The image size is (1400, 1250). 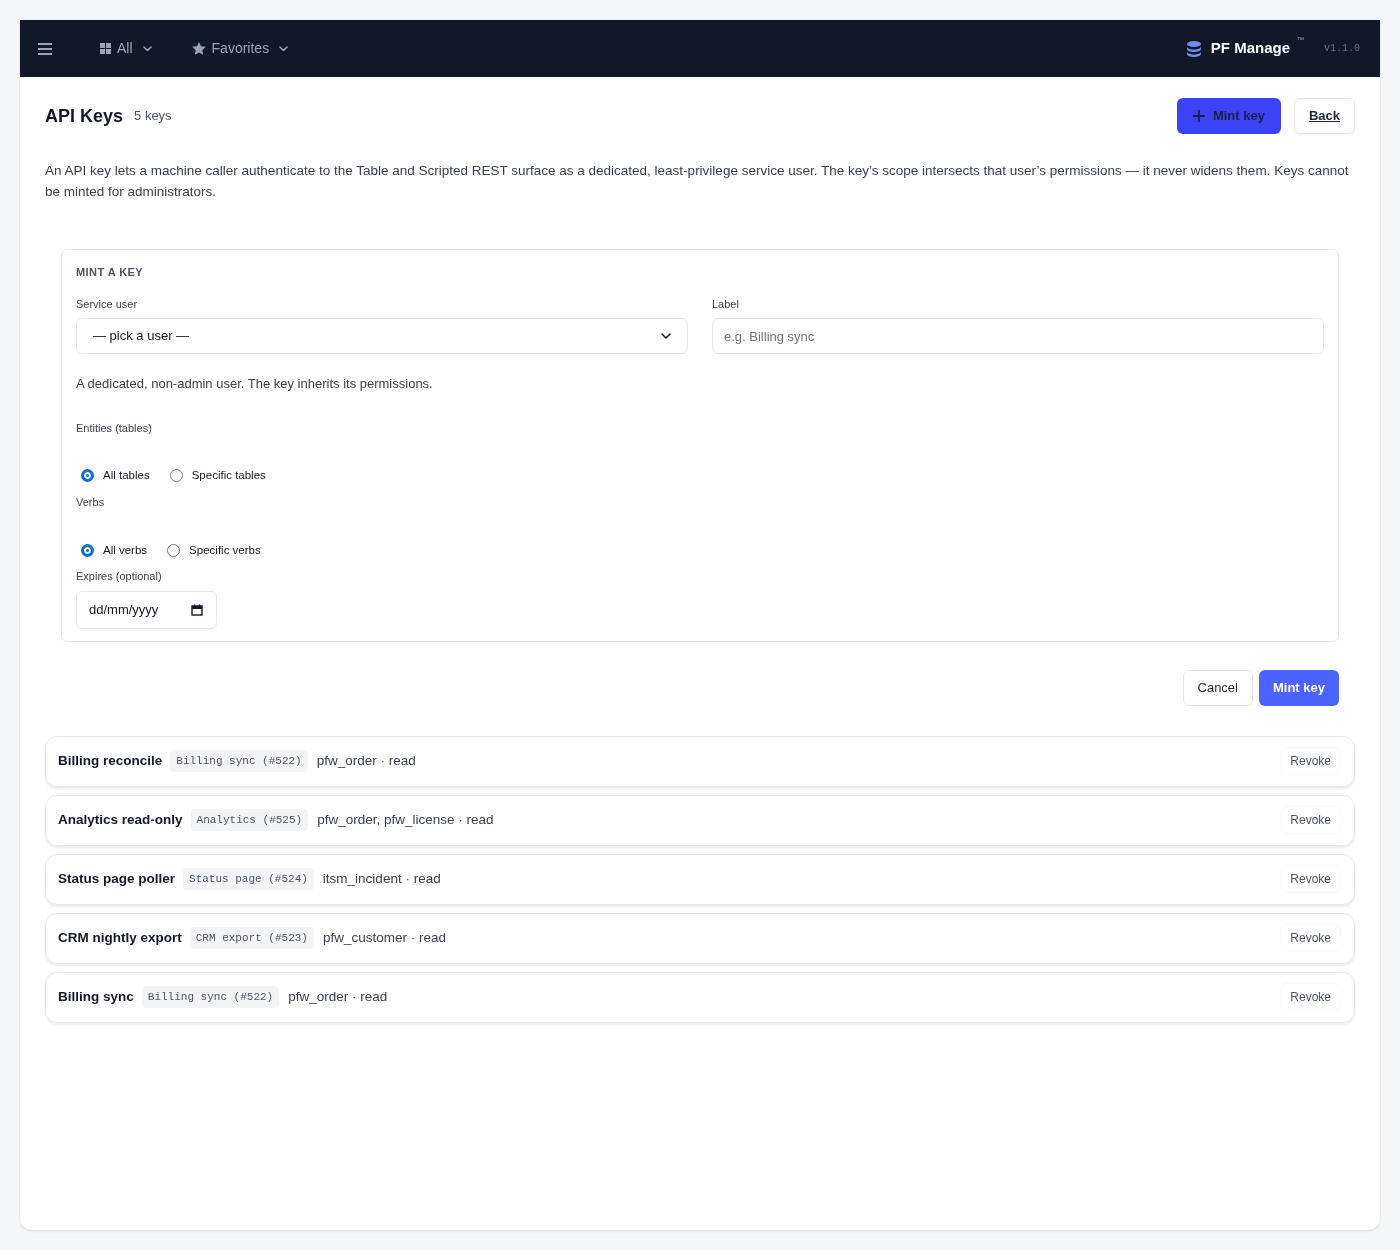 What do you see at coordinates (225, 550) in the screenshot?
I see `radio-label: Specific verbs` at bounding box center [225, 550].